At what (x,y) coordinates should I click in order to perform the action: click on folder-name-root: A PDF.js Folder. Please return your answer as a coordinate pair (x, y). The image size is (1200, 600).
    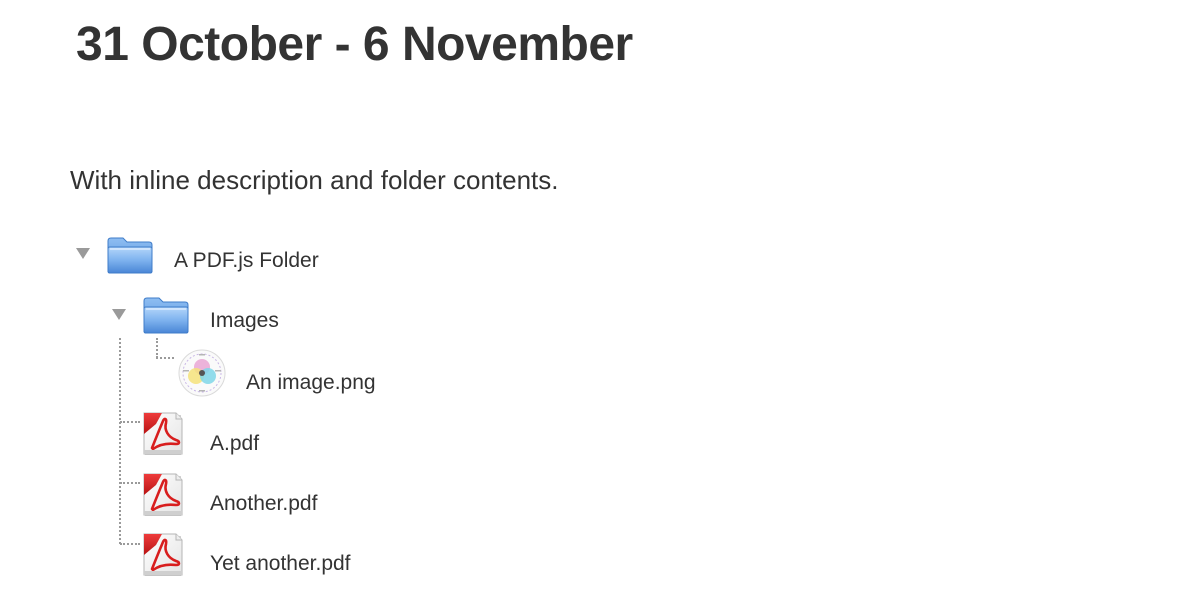
    Looking at the image, I should click on (246, 261).